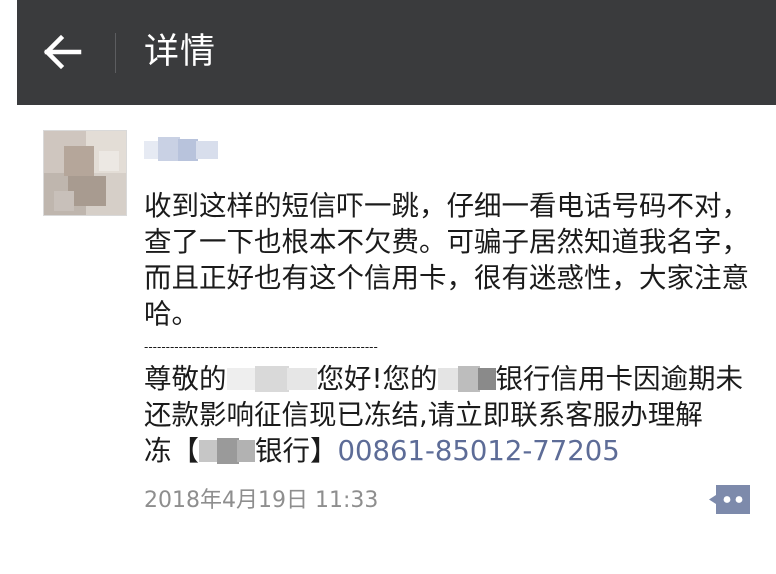 The image size is (776, 574). I want to click on back-button, so click(63, 52).